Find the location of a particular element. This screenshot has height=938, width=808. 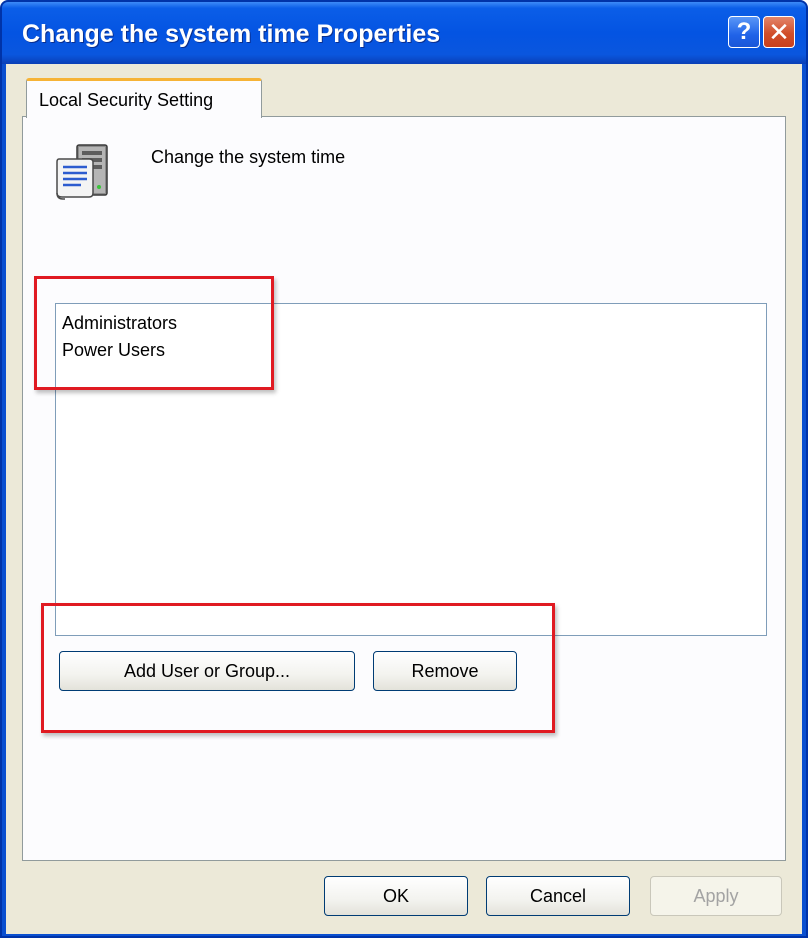

tab-label: Local Security Setting is located at coordinates (126, 100).